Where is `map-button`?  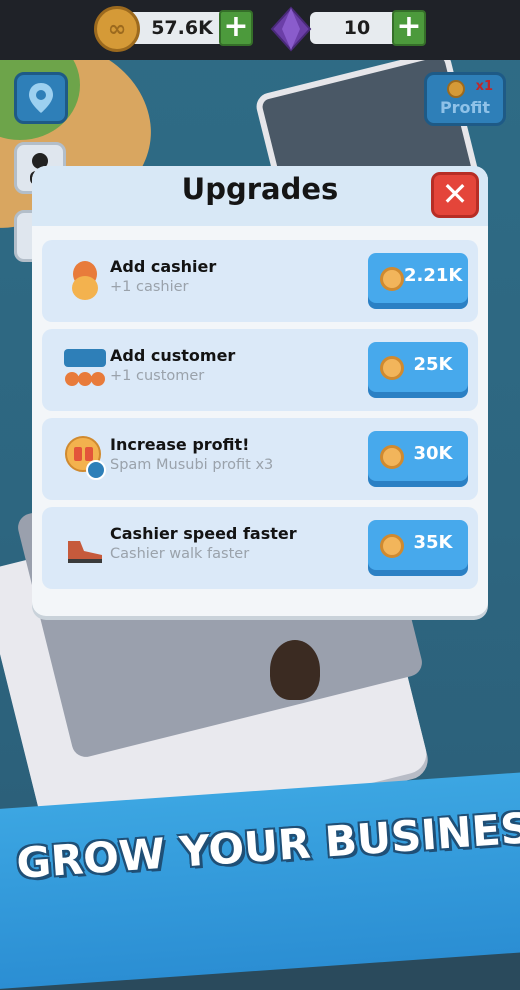
map-button is located at coordinates (41, 98).